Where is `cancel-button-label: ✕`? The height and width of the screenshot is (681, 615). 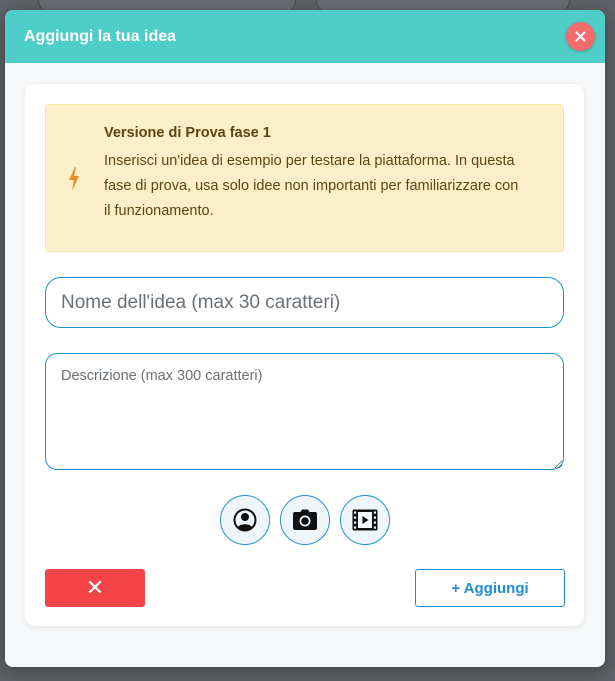 cancel-button-label: ✕ is located at coordinates (95, 587).